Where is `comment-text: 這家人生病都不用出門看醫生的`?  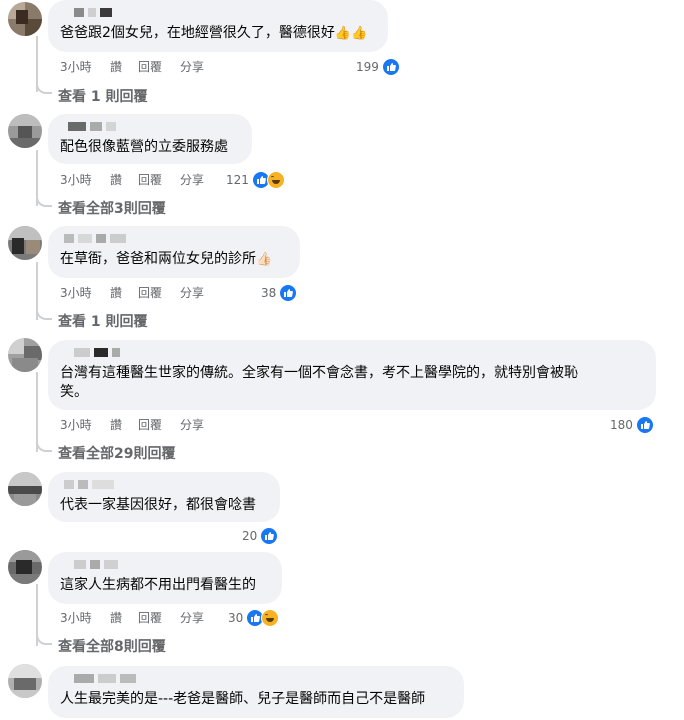
comment-text: 這家人生病都不用出門看醫生的 is located at coordinates (158, 585).